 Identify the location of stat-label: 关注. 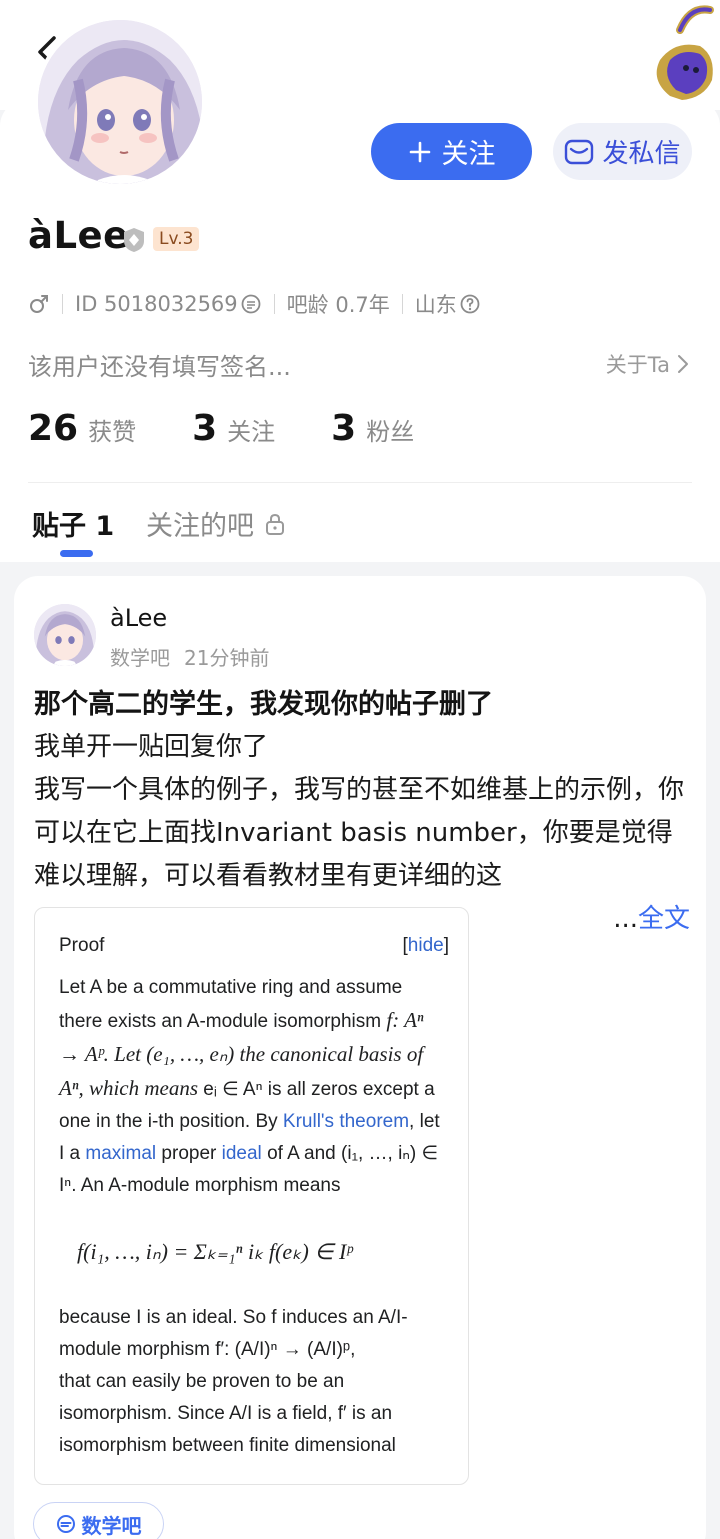
(251, 432).